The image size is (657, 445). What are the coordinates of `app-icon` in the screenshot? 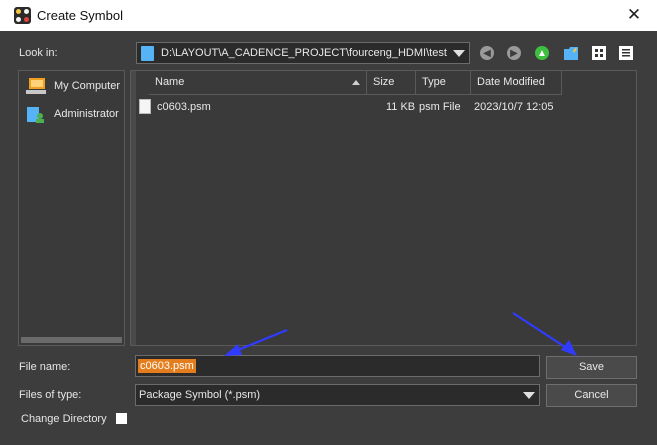 It's located at (22, 15).